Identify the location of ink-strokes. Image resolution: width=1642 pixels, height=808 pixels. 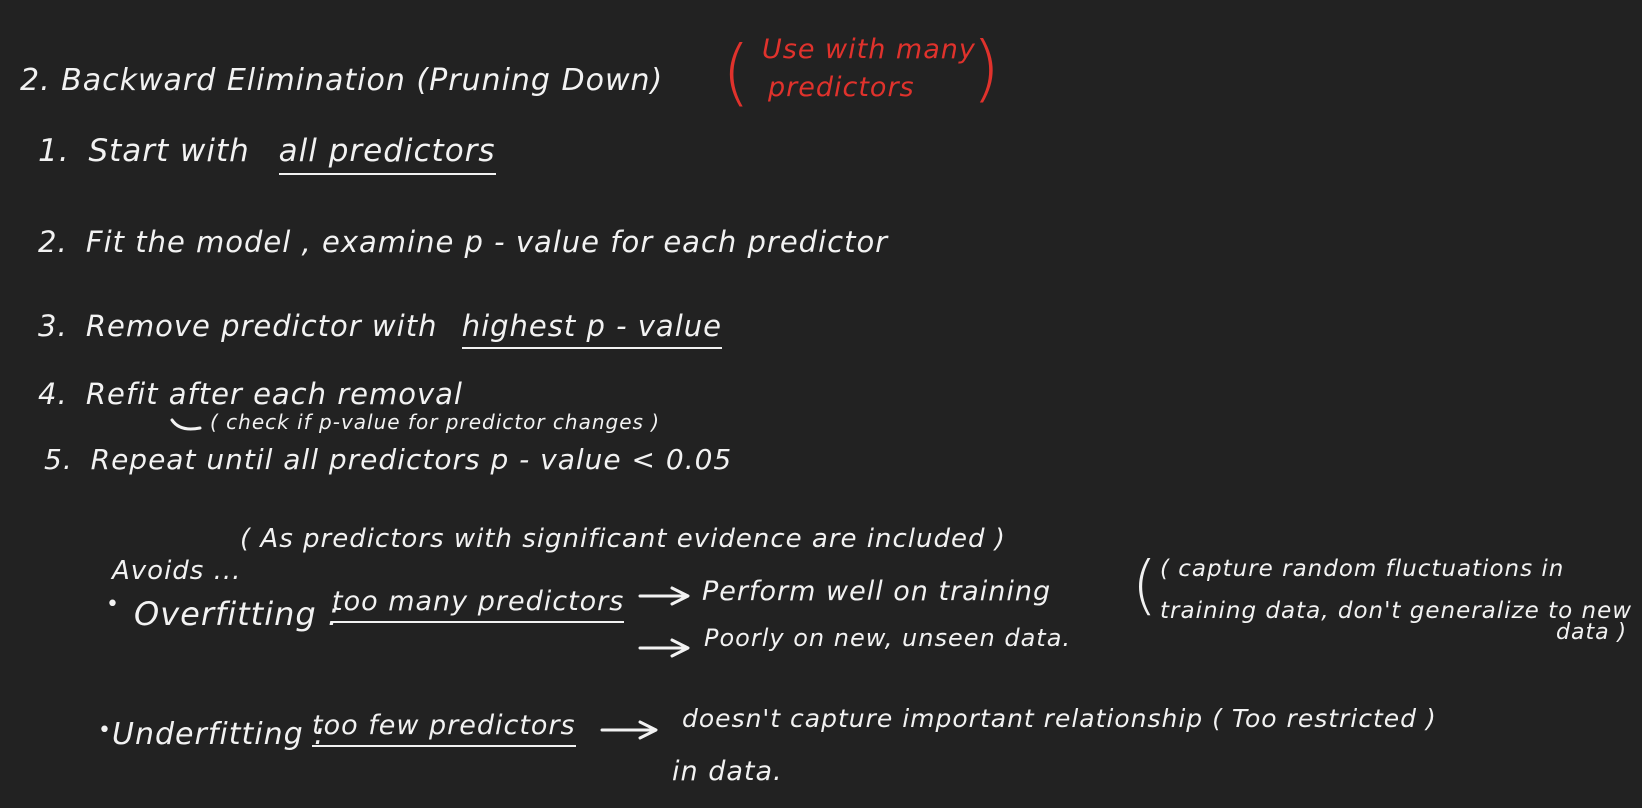
(430, 579).